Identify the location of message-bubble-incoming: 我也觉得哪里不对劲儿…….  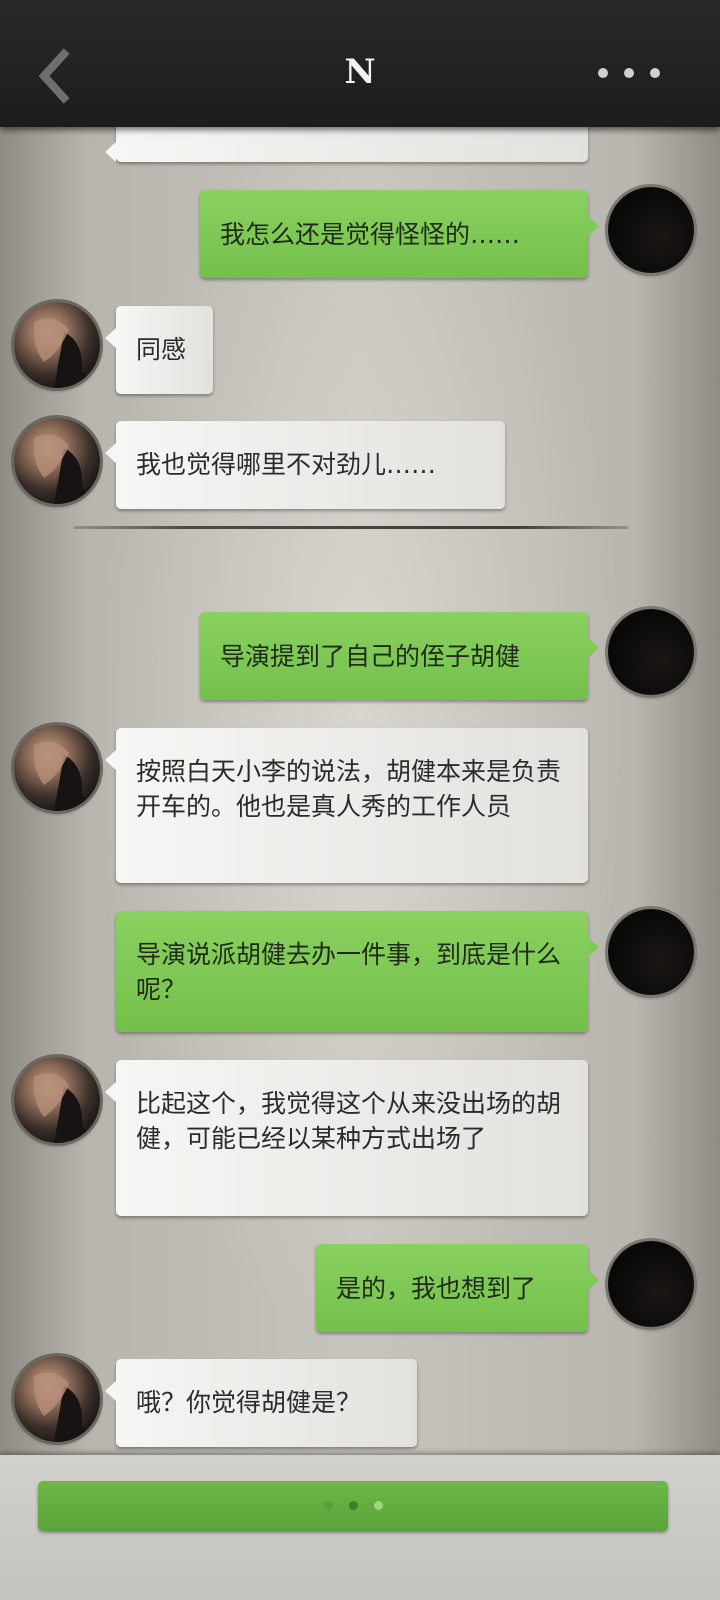
(305, 465).